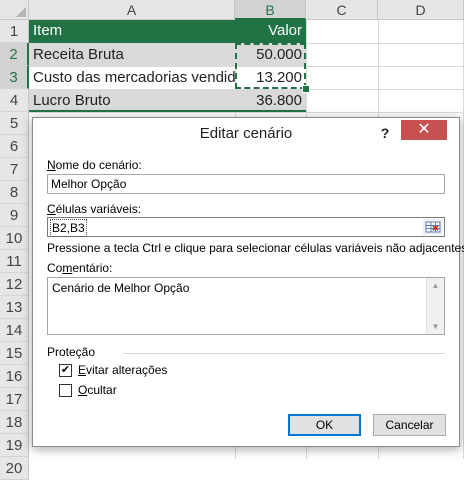 Image resolution: width=464 pixels, height=480 pixels. I want to click on prevent-changes-label: Evitar alterações, so click(122, 370).